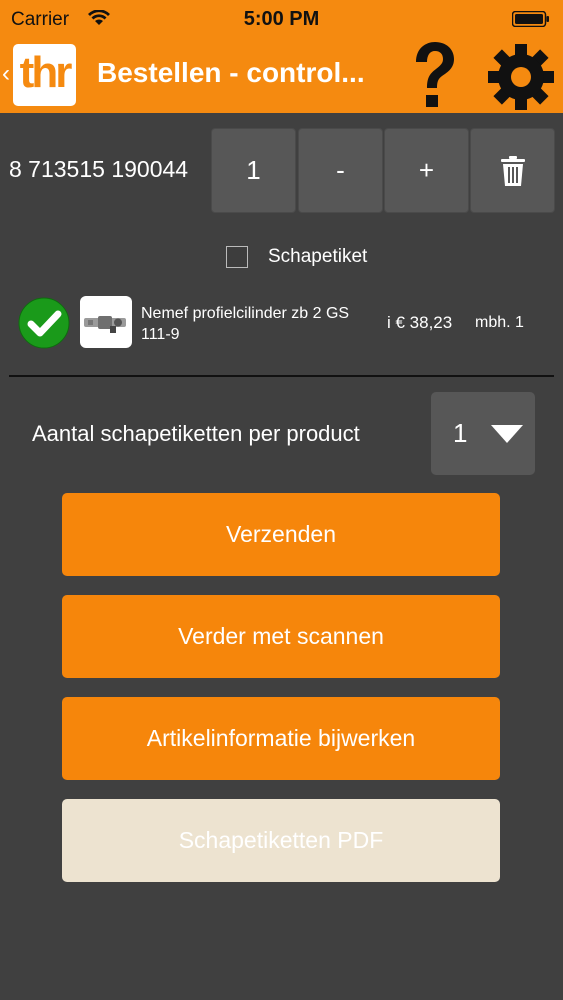 The image size is (563, 1000). What do you see at coordinates (318, 256) in the screenshot?
I see `schapetiket-label: Schapetiket` at bounding box center [318, 256].